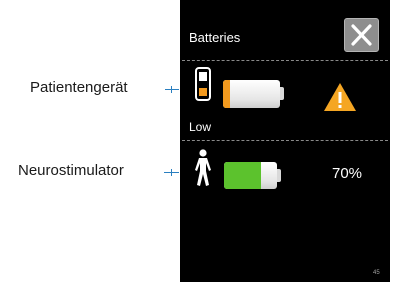  Describe the element at coordinates (226, 94) in the screenshot. I see `patient-device-battery-fill` at that location.